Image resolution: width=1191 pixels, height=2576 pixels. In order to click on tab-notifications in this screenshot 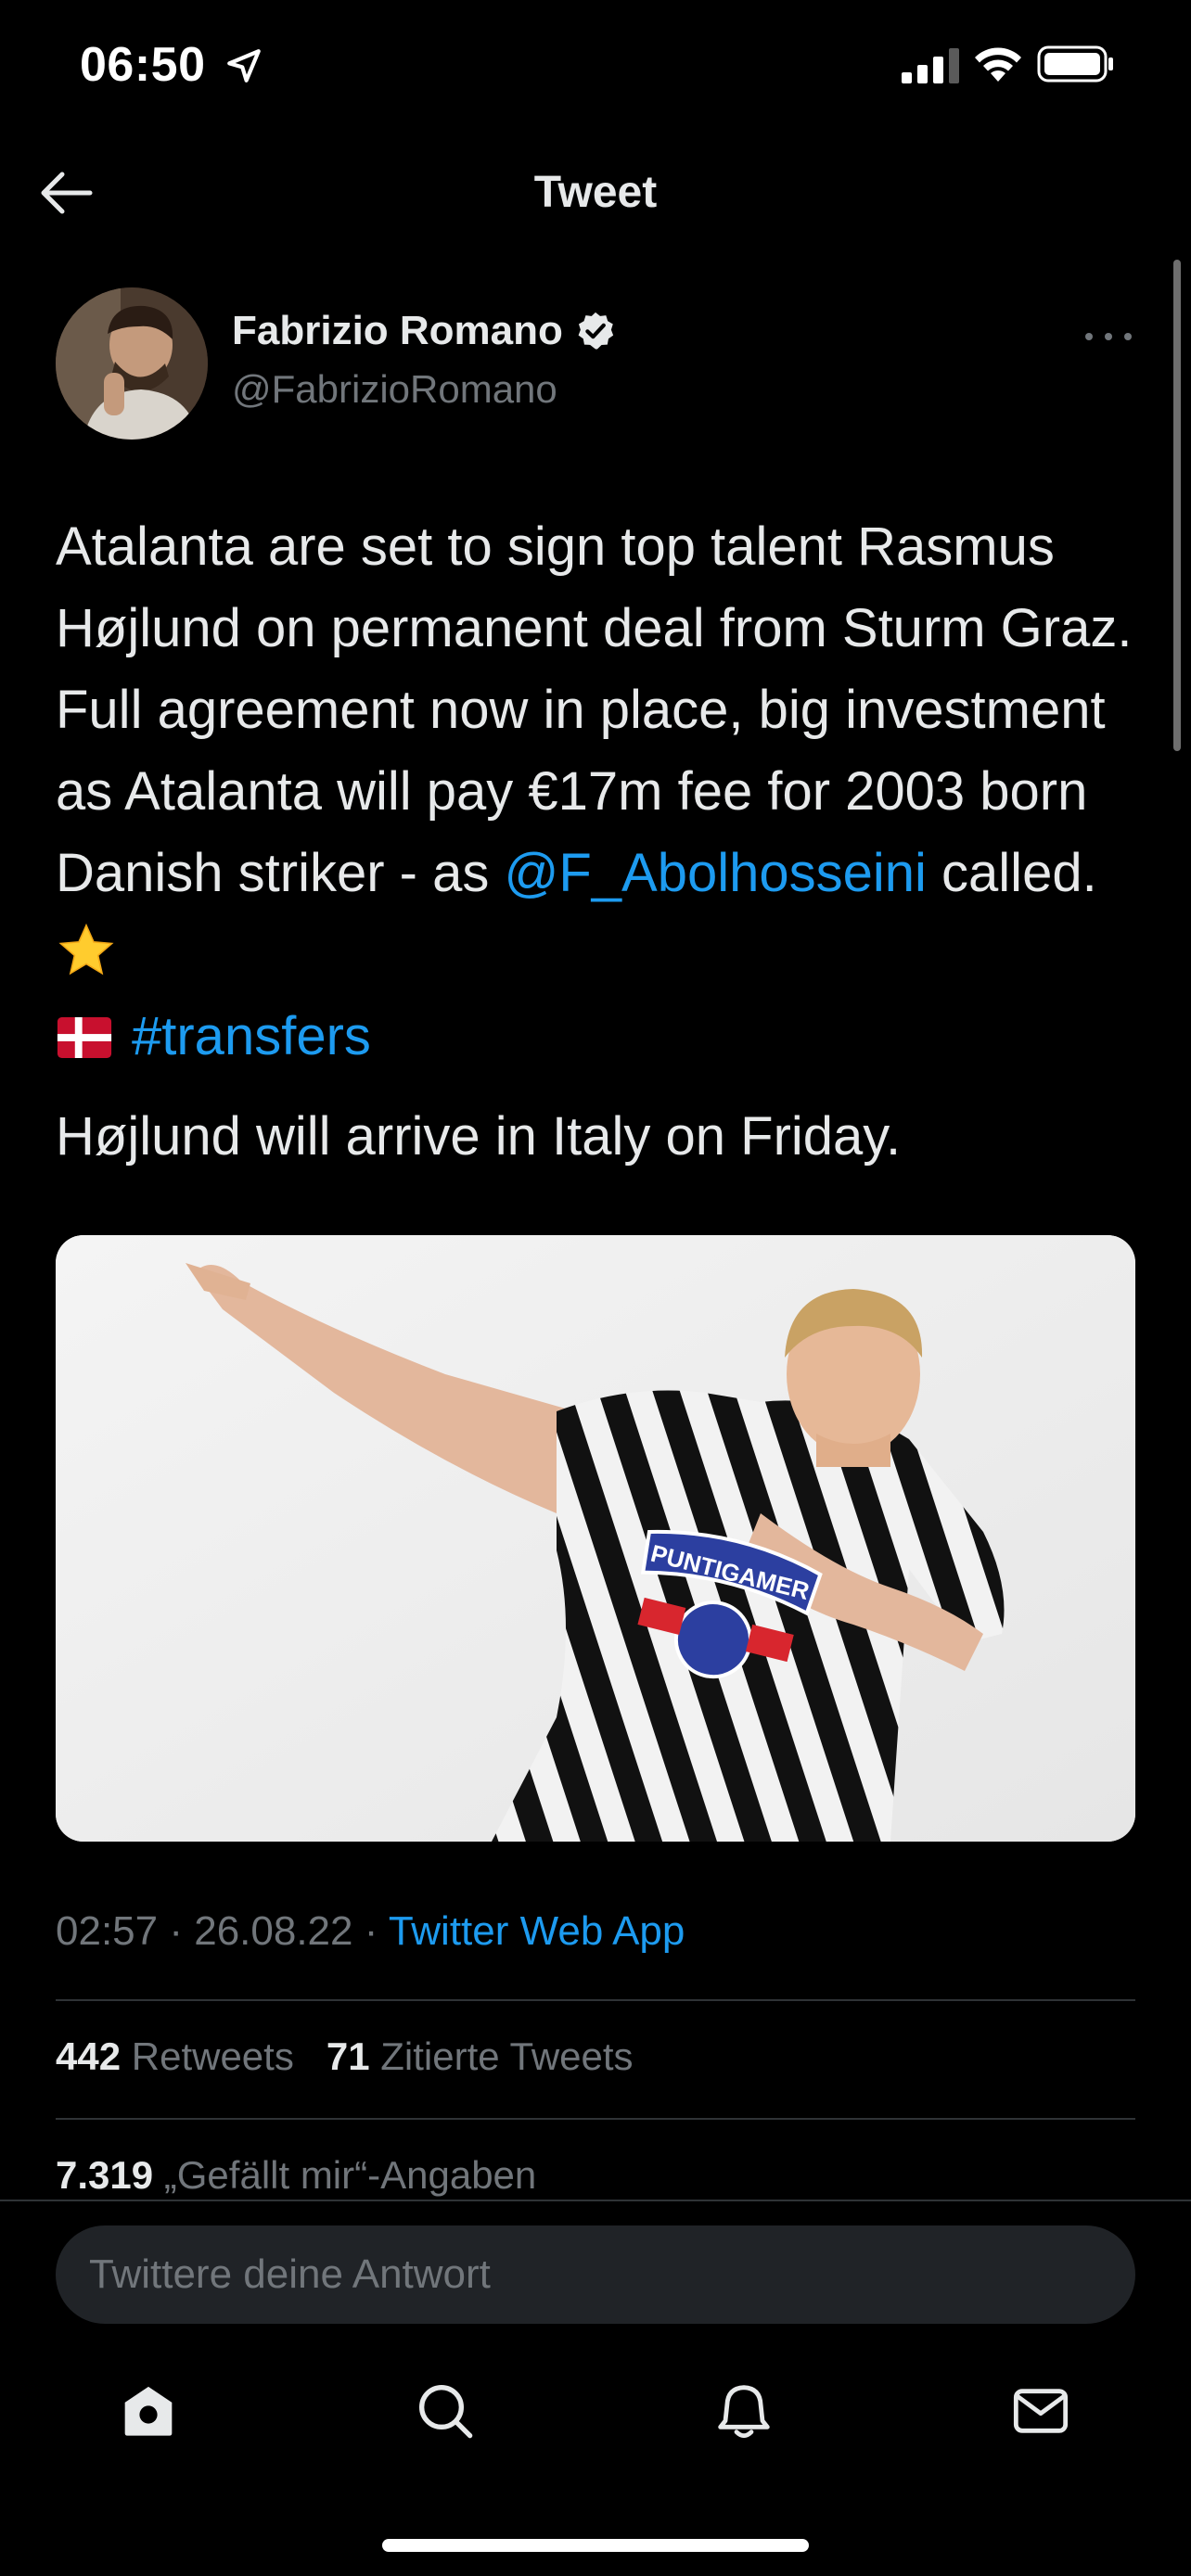, I will do `click(744, 2411)`.